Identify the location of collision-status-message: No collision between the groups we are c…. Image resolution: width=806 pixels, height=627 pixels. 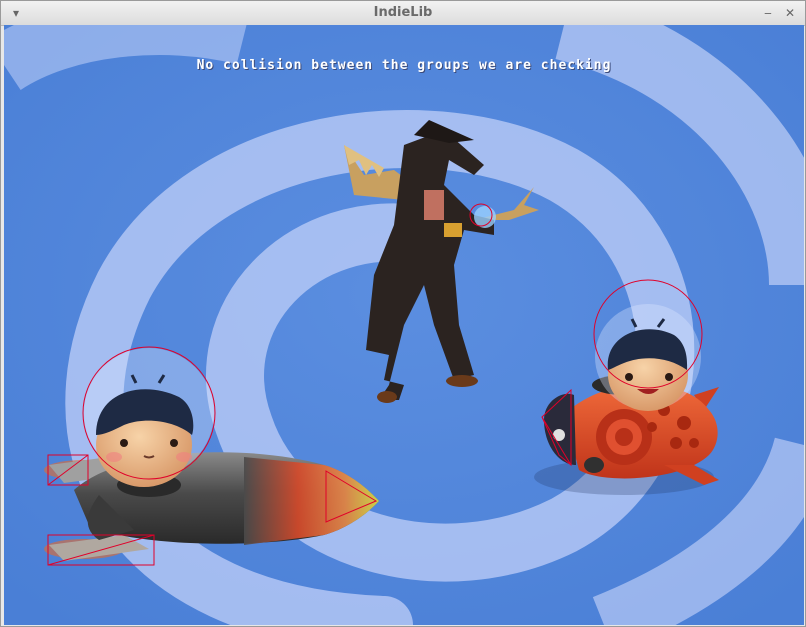
(404, 65).